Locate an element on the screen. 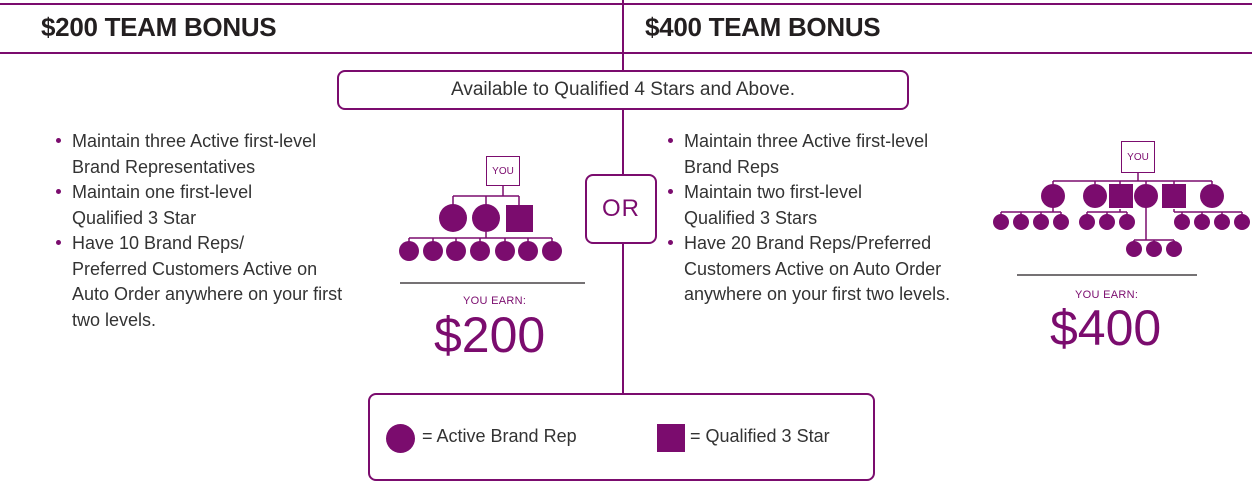  left-earn-label: YOU EARN: is located at coordinates (495, 301).